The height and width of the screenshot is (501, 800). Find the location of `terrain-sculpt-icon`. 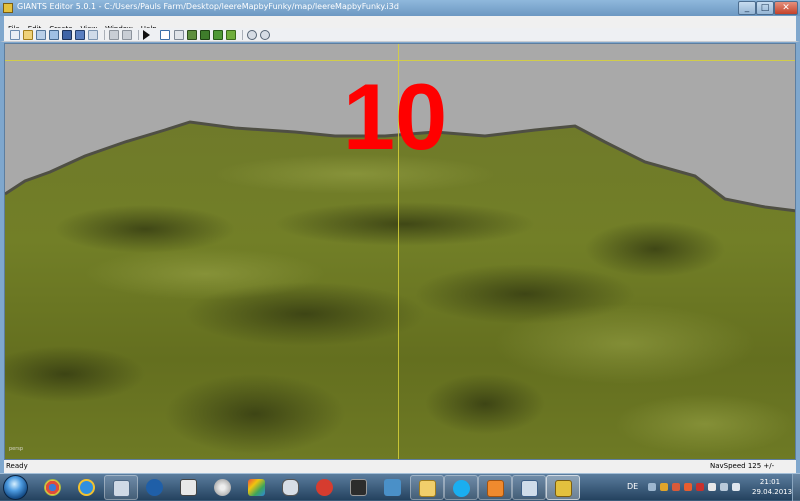

terrain-sculpt-icon is located at coordinates (192, 35).